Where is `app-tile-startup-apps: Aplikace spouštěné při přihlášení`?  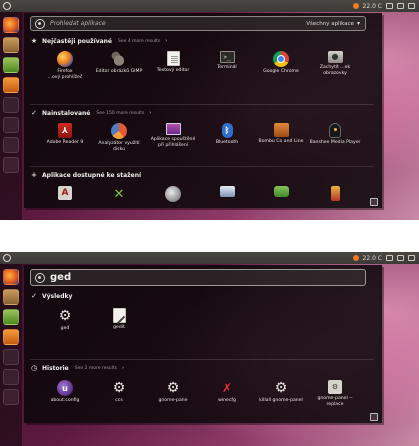 app-tile-startup-apps: Aplikace spouštěné při přihlášení is located at coordinates (173, 137).